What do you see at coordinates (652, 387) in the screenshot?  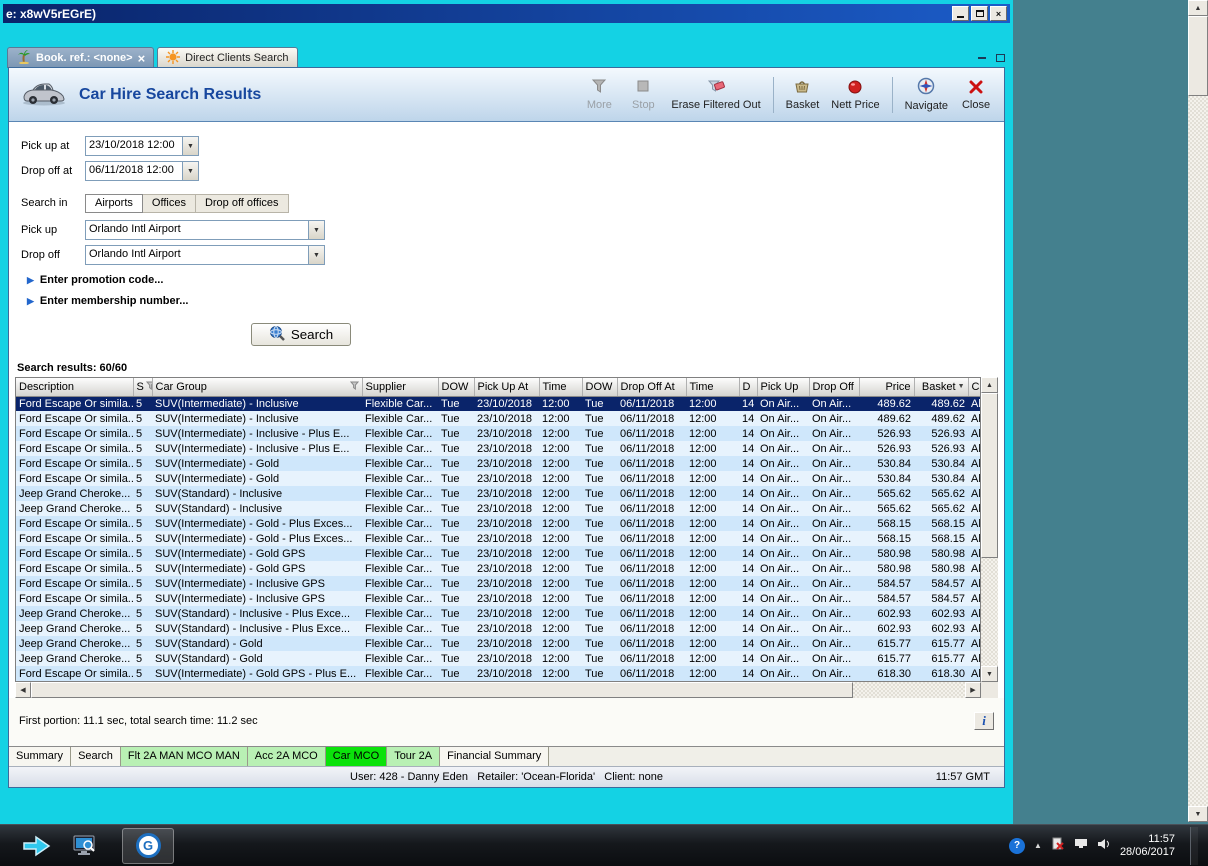 I see `col-dropoff-at: Drop Off At` at bounding box center [652, 387].